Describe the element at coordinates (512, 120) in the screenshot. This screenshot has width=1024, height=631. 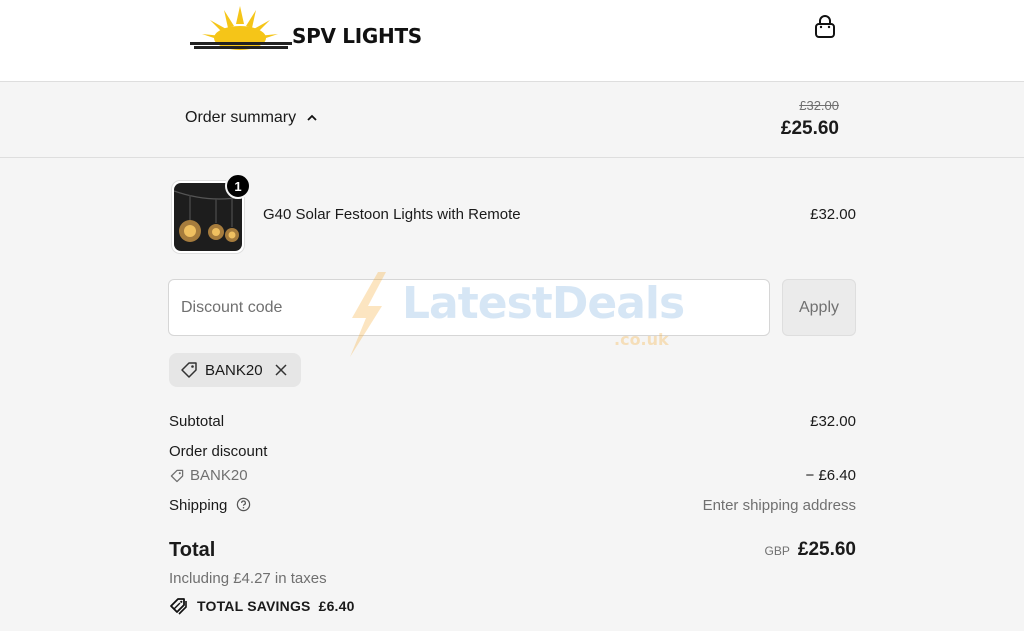
I see `order-summary-bar: Order summary £32.00 £25.60` at that location.